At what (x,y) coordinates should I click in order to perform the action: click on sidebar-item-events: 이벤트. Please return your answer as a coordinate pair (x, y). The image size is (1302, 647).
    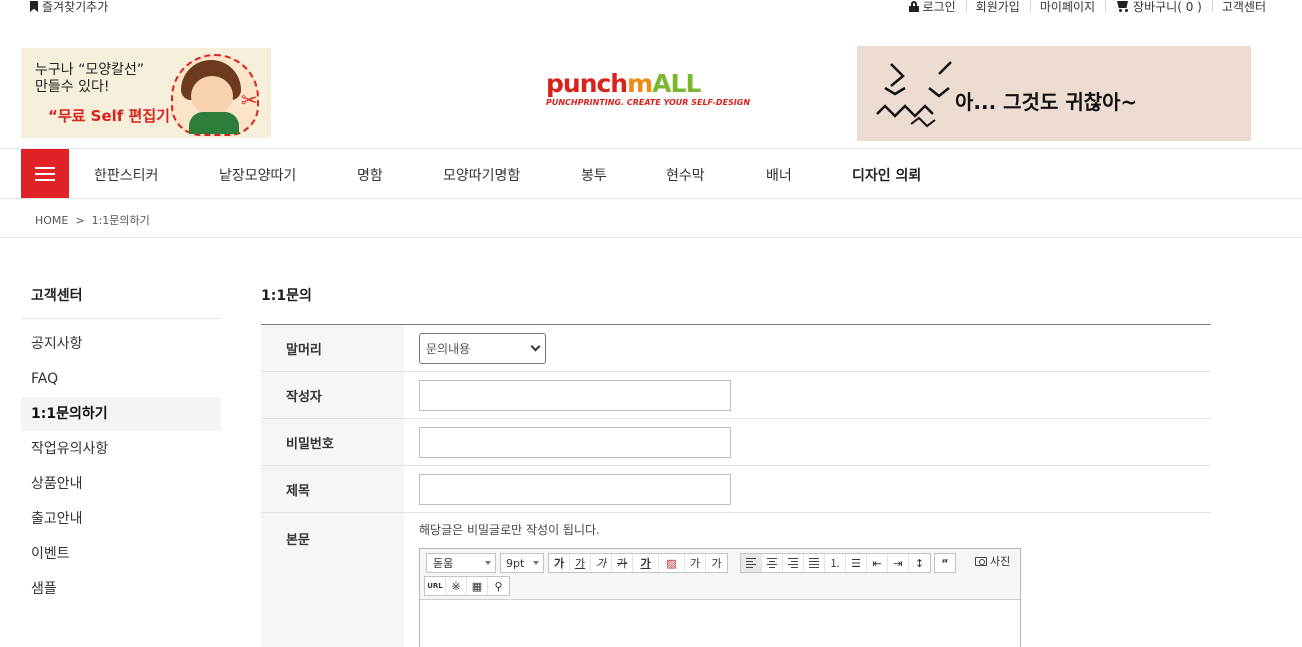
    Looking at the image, I should click on (121, 554).